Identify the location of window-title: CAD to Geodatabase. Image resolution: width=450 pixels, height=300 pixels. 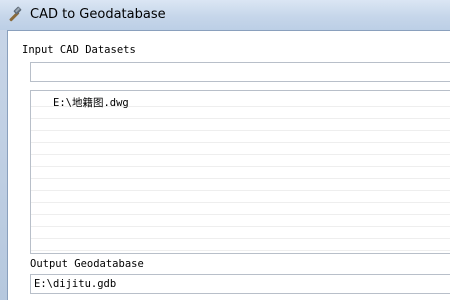
(98, 14).